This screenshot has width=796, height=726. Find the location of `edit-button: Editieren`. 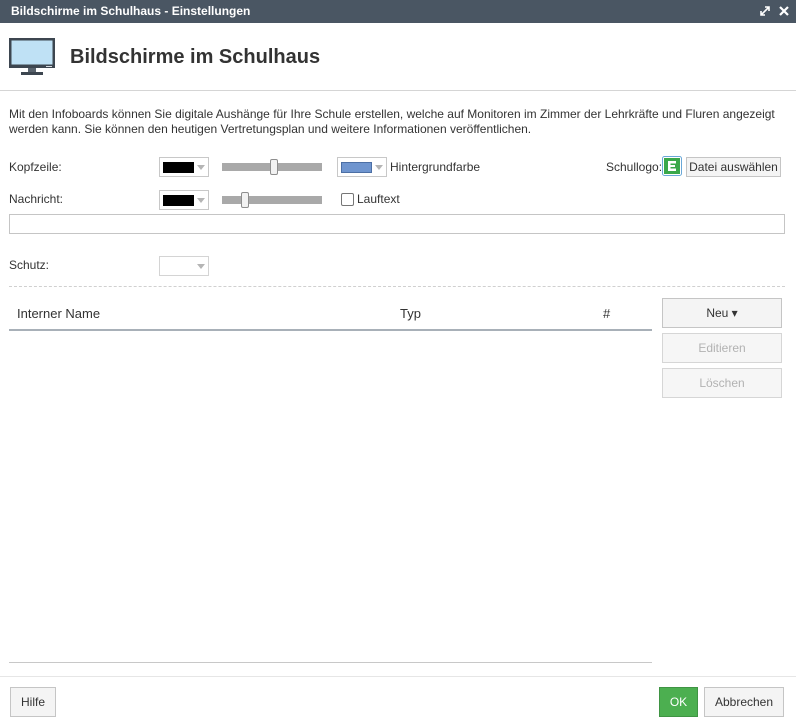

edit-button: Editieren is located at coordinates (722, 348).